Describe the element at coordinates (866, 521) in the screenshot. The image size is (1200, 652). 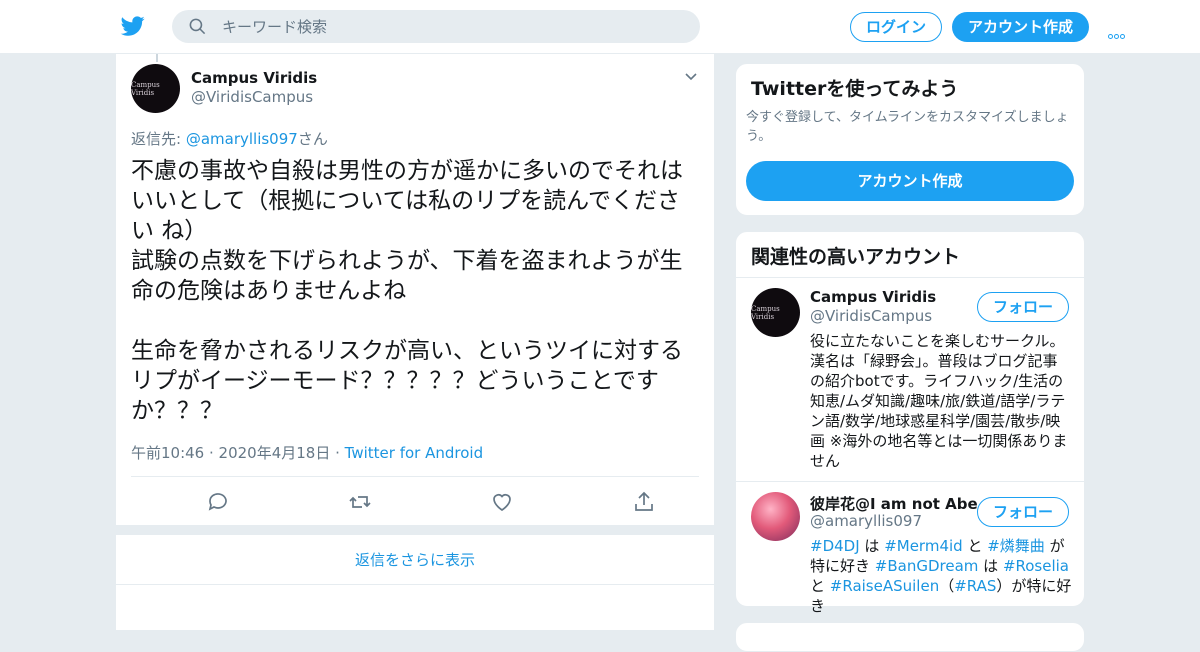
I see `account-handle: @amaryllis097` at that location.